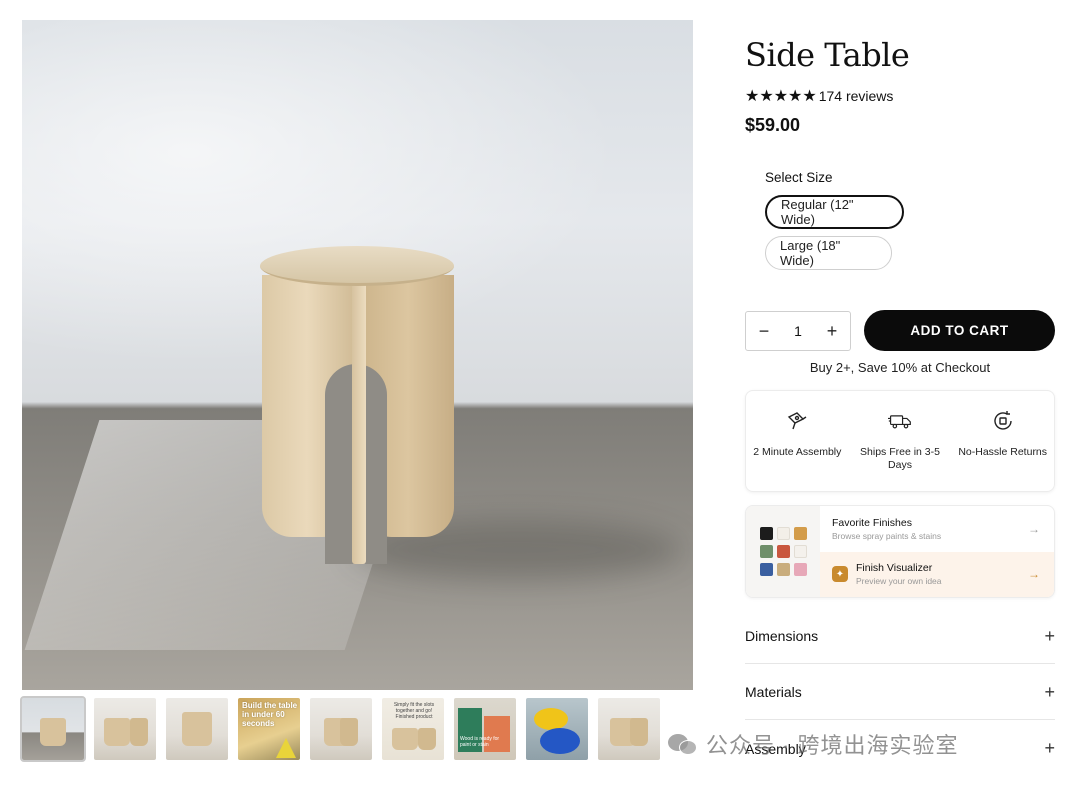  What do you see at coordinates (1002, 420) in the screenshot?
I see `return-icon` at bounding box center [1002, 420].